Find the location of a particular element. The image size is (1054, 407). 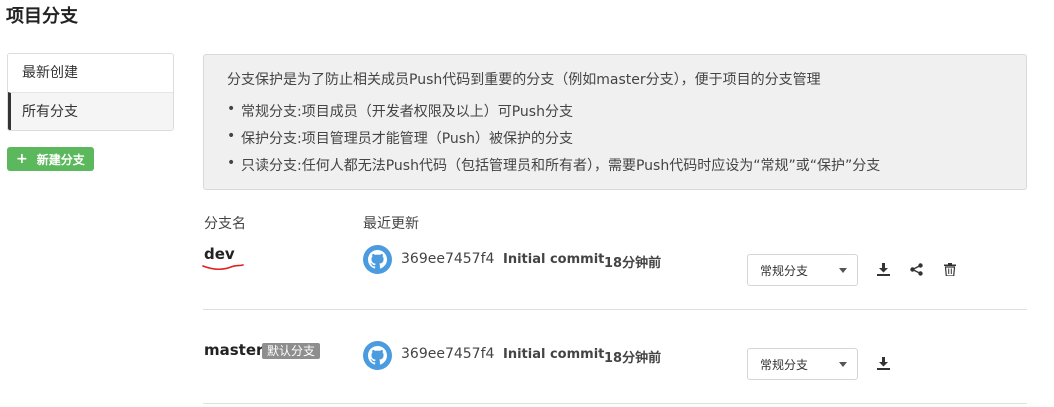

column-header-updated: 最近更新 is located at coordinates (391, 224).